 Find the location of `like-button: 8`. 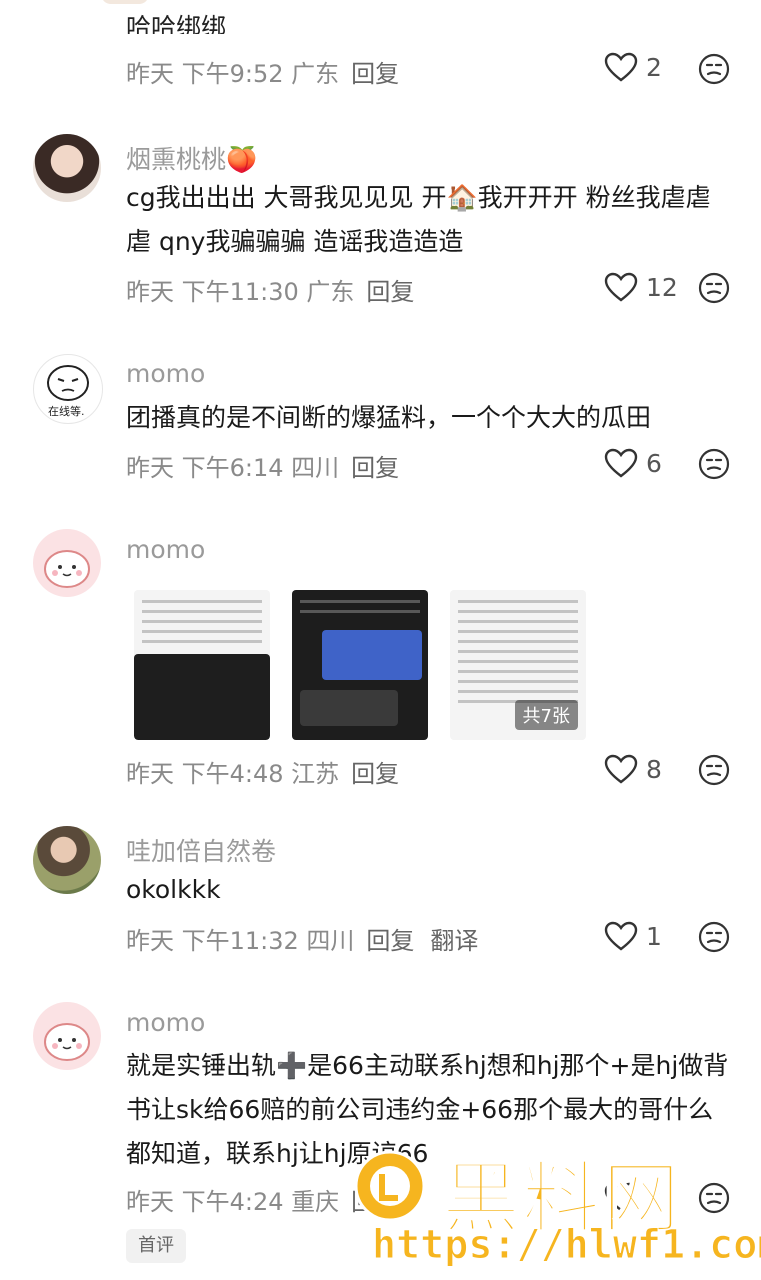

like-button: 8 is located at coordinates (633, 769).